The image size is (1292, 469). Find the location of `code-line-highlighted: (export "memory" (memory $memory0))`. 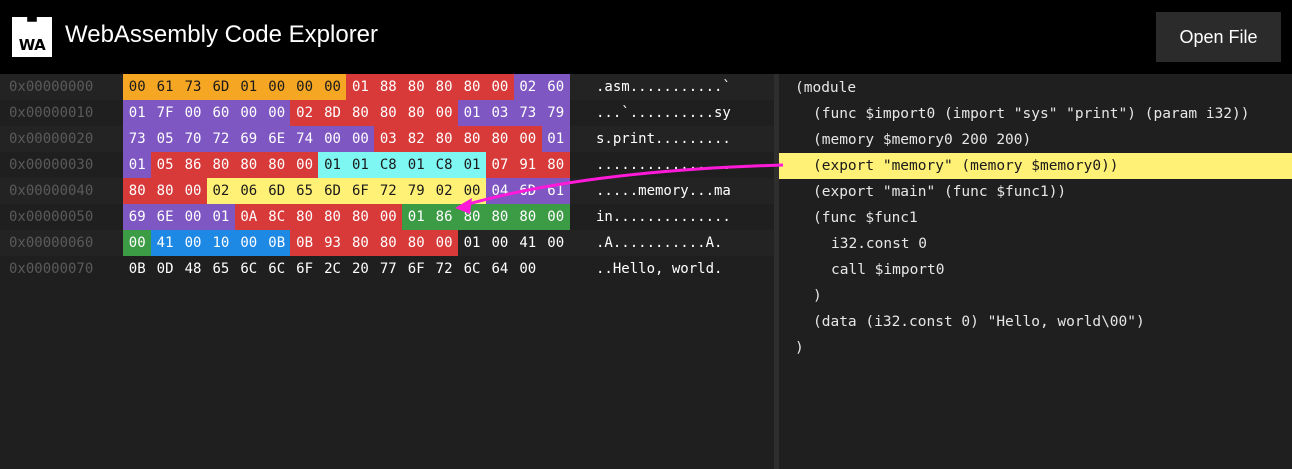

code-line-highlighted: (export "memory" (memory $memory0)) is located at coordinates (1035, 166).